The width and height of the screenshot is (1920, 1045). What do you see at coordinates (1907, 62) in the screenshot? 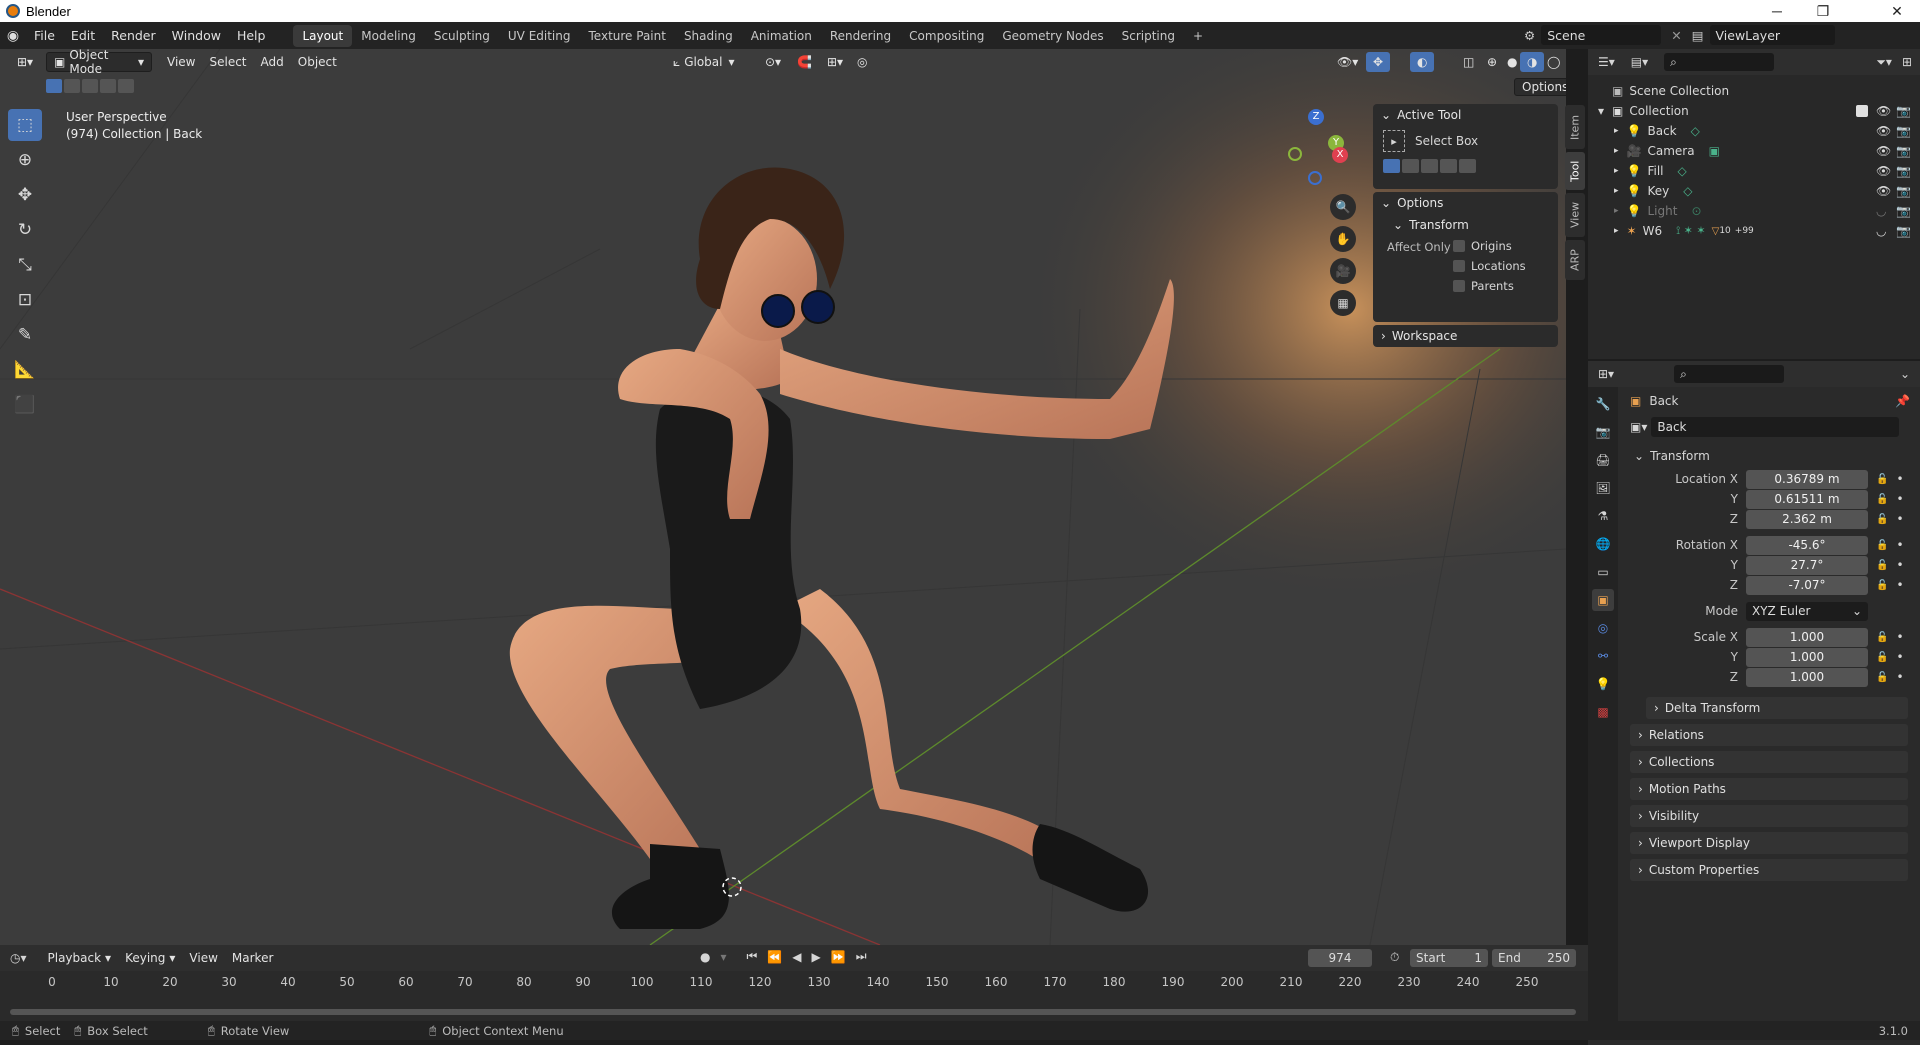
I see `new-collection-icon: ⊞` at bounding box center [1907, 62].